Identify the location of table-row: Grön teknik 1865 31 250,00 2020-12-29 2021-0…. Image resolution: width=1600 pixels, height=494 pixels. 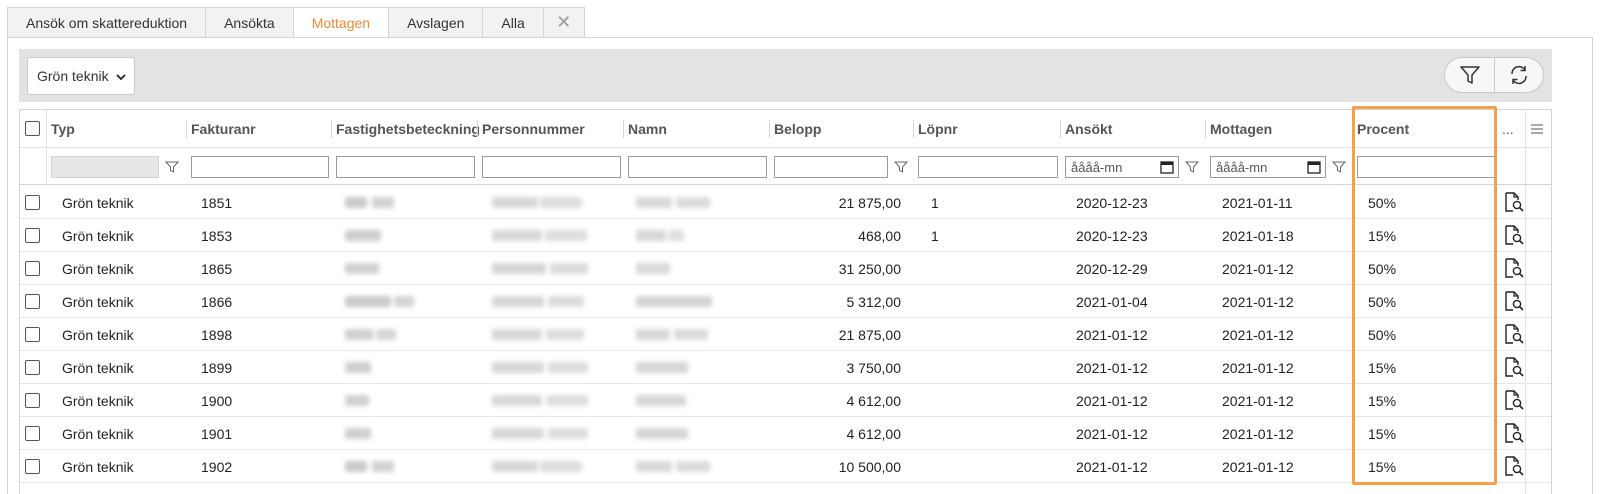
(785, 268).